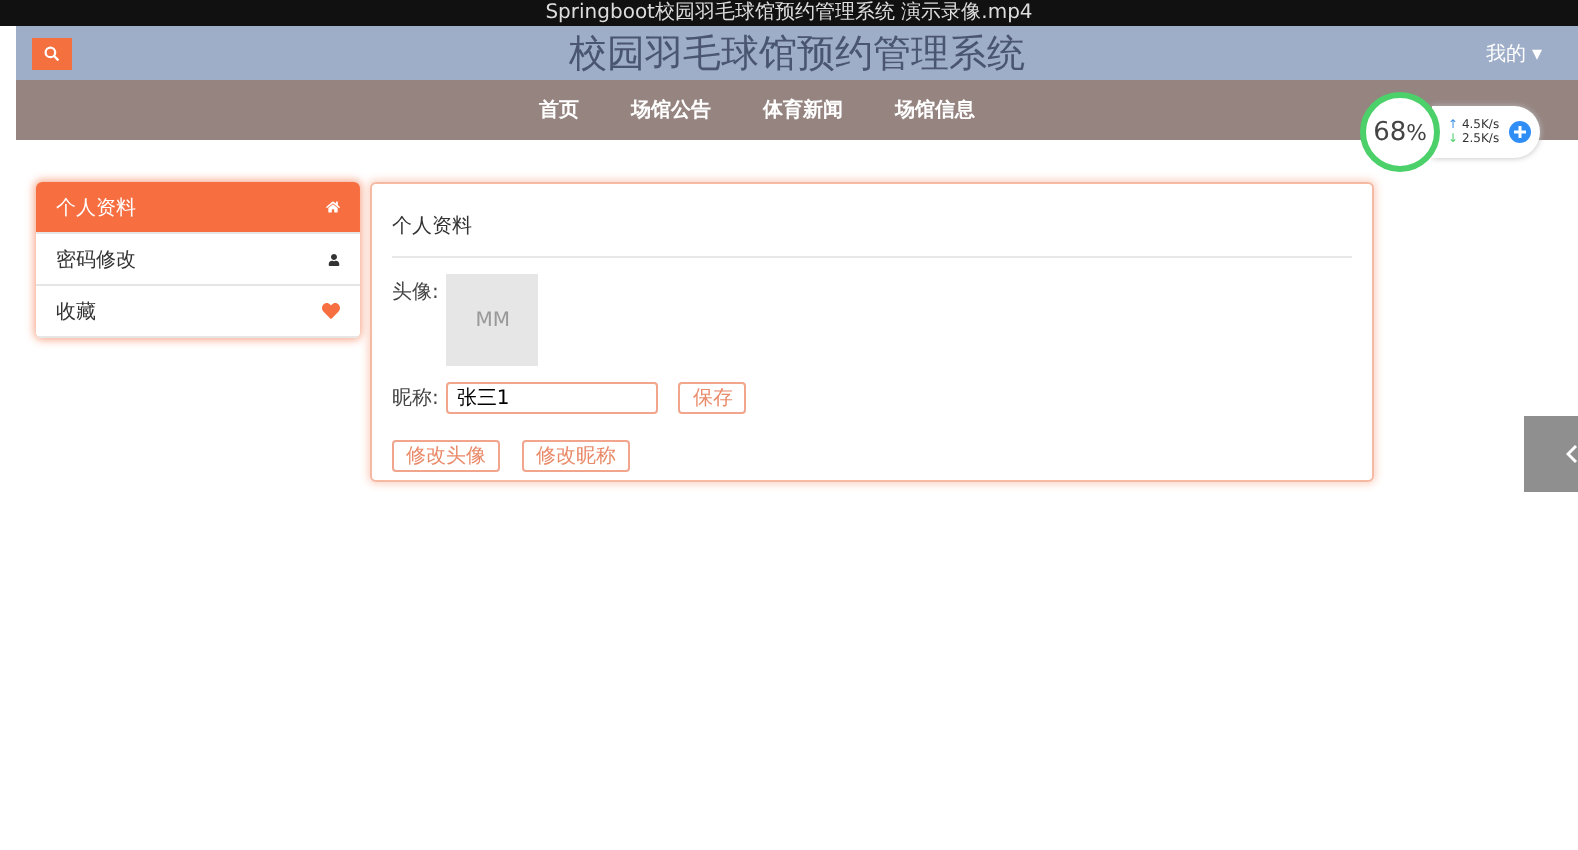 This screenshot has height=850, width=1578. I want to click on avatar-label: 头像:, so click(415, 292).